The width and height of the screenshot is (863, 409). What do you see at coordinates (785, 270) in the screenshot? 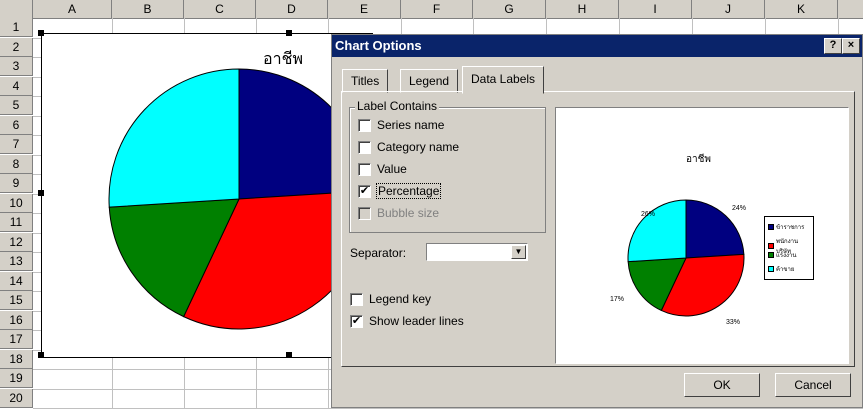
I see `legend-text: ค้าขาย` at bounding box center [785, 270].